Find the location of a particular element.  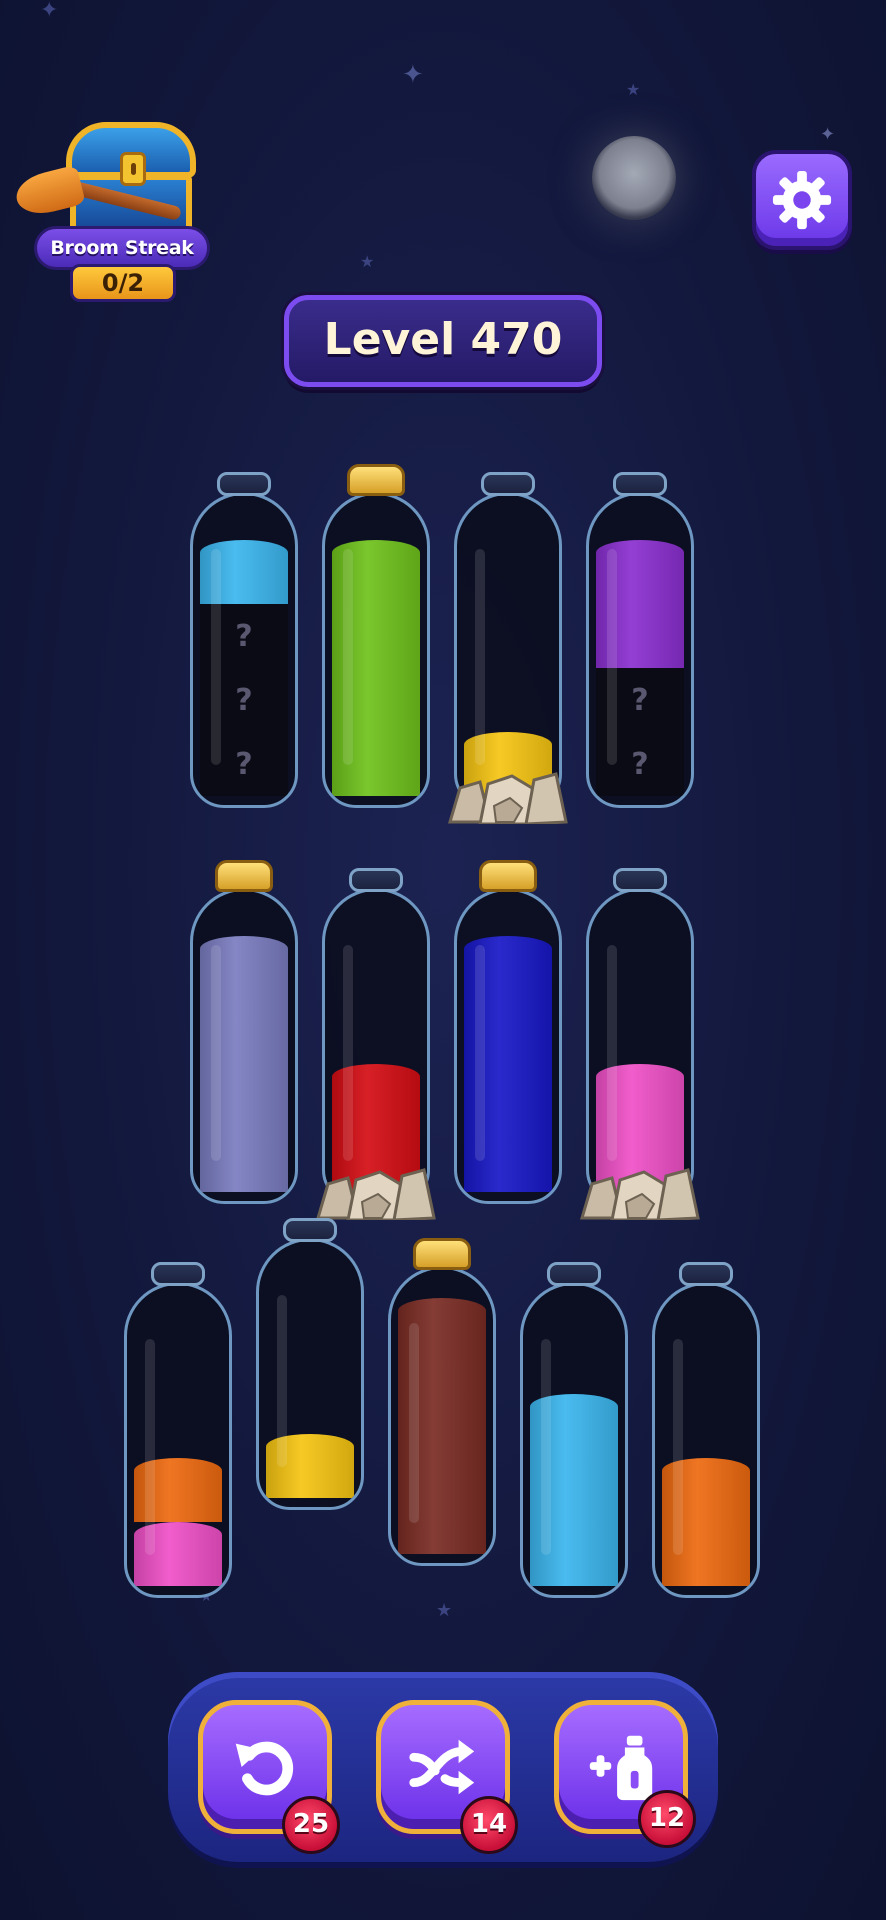

undo-icon is located at coordinates (264, 1768).